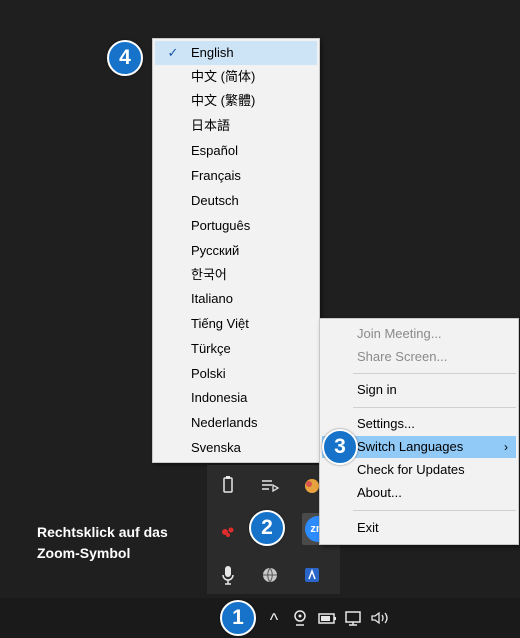 This screenshot has height=638, width=520. What do you see at coordinates (260, 618) in the screenshot?
I see `taskbar: ^` at bounding box center [260, 618].